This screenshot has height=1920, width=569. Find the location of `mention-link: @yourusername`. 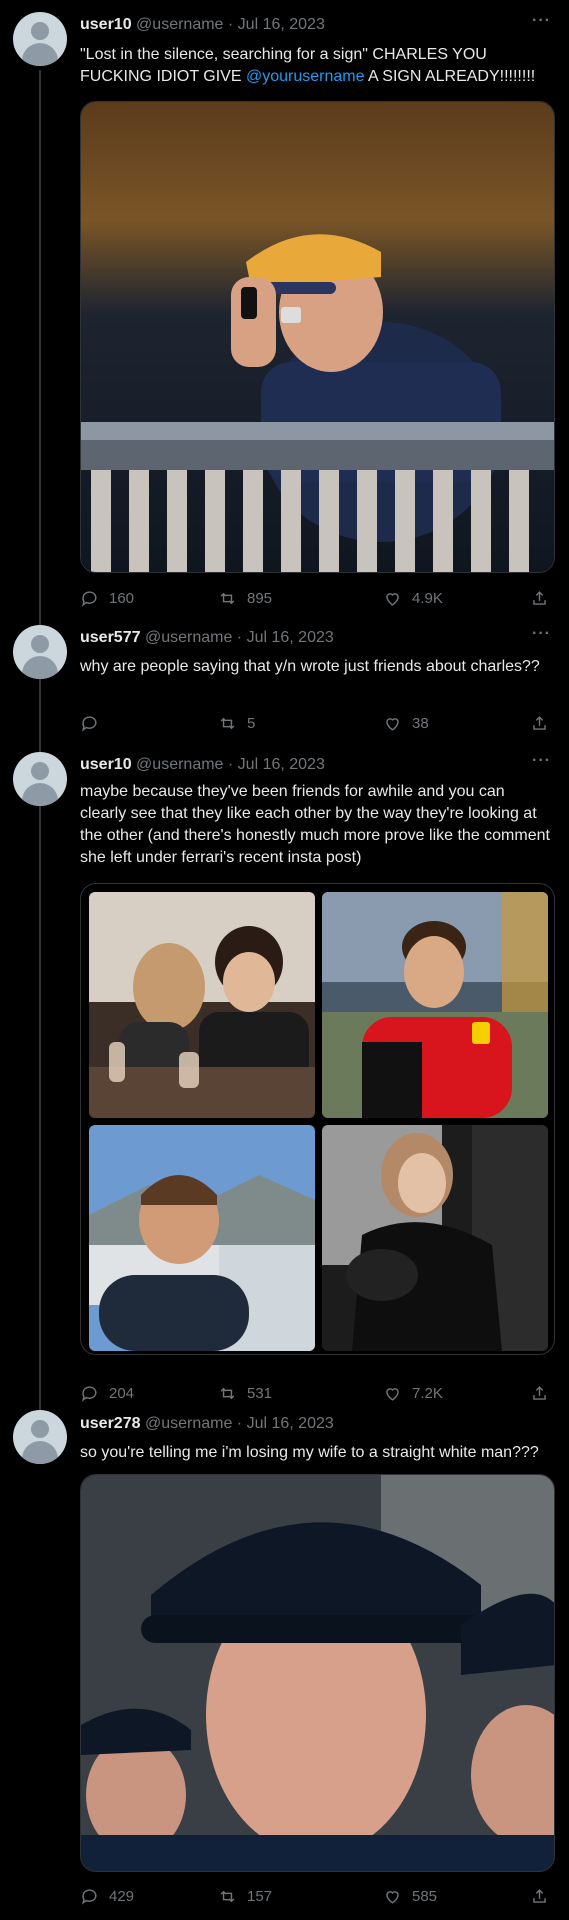

mention-link: @yourusername is located at coordinates (305, 76).